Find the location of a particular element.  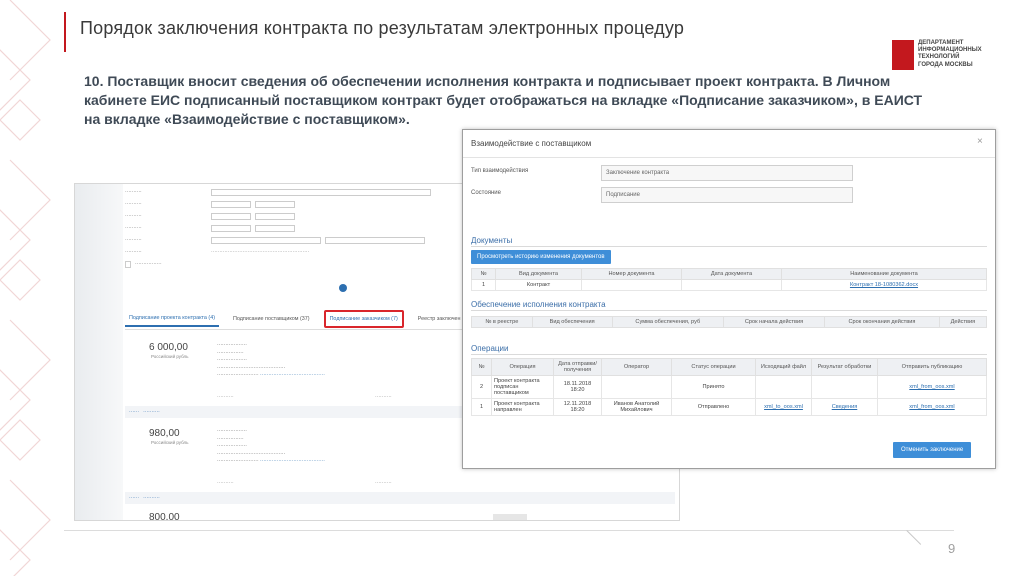

document-link: Контракт 18-1080362.docx is located at coordinates (884, 285).